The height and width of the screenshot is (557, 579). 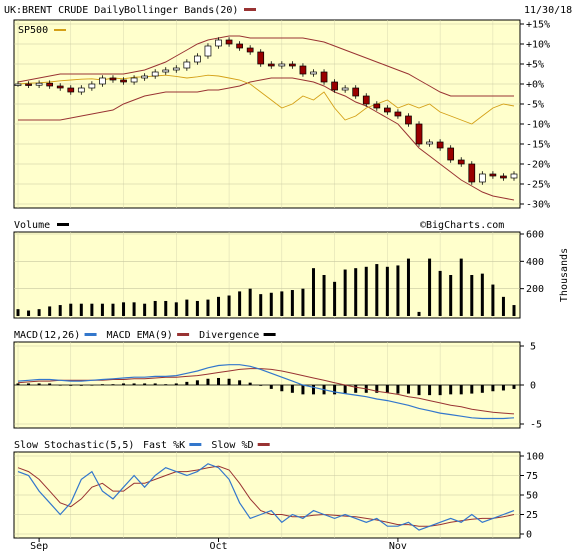 I want to click on macd-legend-label: MACD(12,26), so click(x=47, y=335).